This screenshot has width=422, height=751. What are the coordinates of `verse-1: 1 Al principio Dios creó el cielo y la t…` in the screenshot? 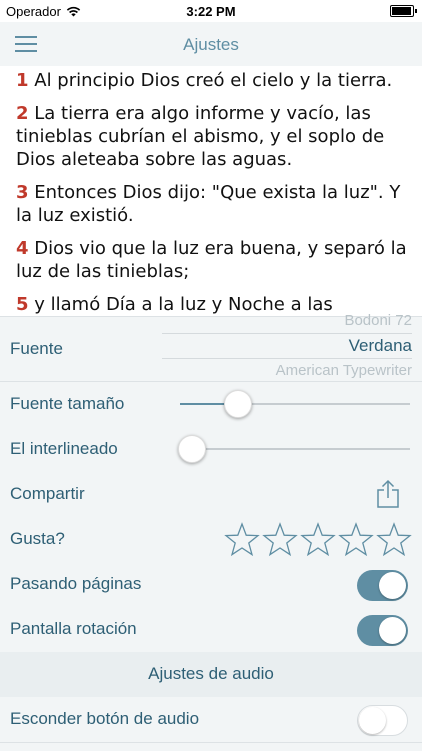 It's located at (211, 80).